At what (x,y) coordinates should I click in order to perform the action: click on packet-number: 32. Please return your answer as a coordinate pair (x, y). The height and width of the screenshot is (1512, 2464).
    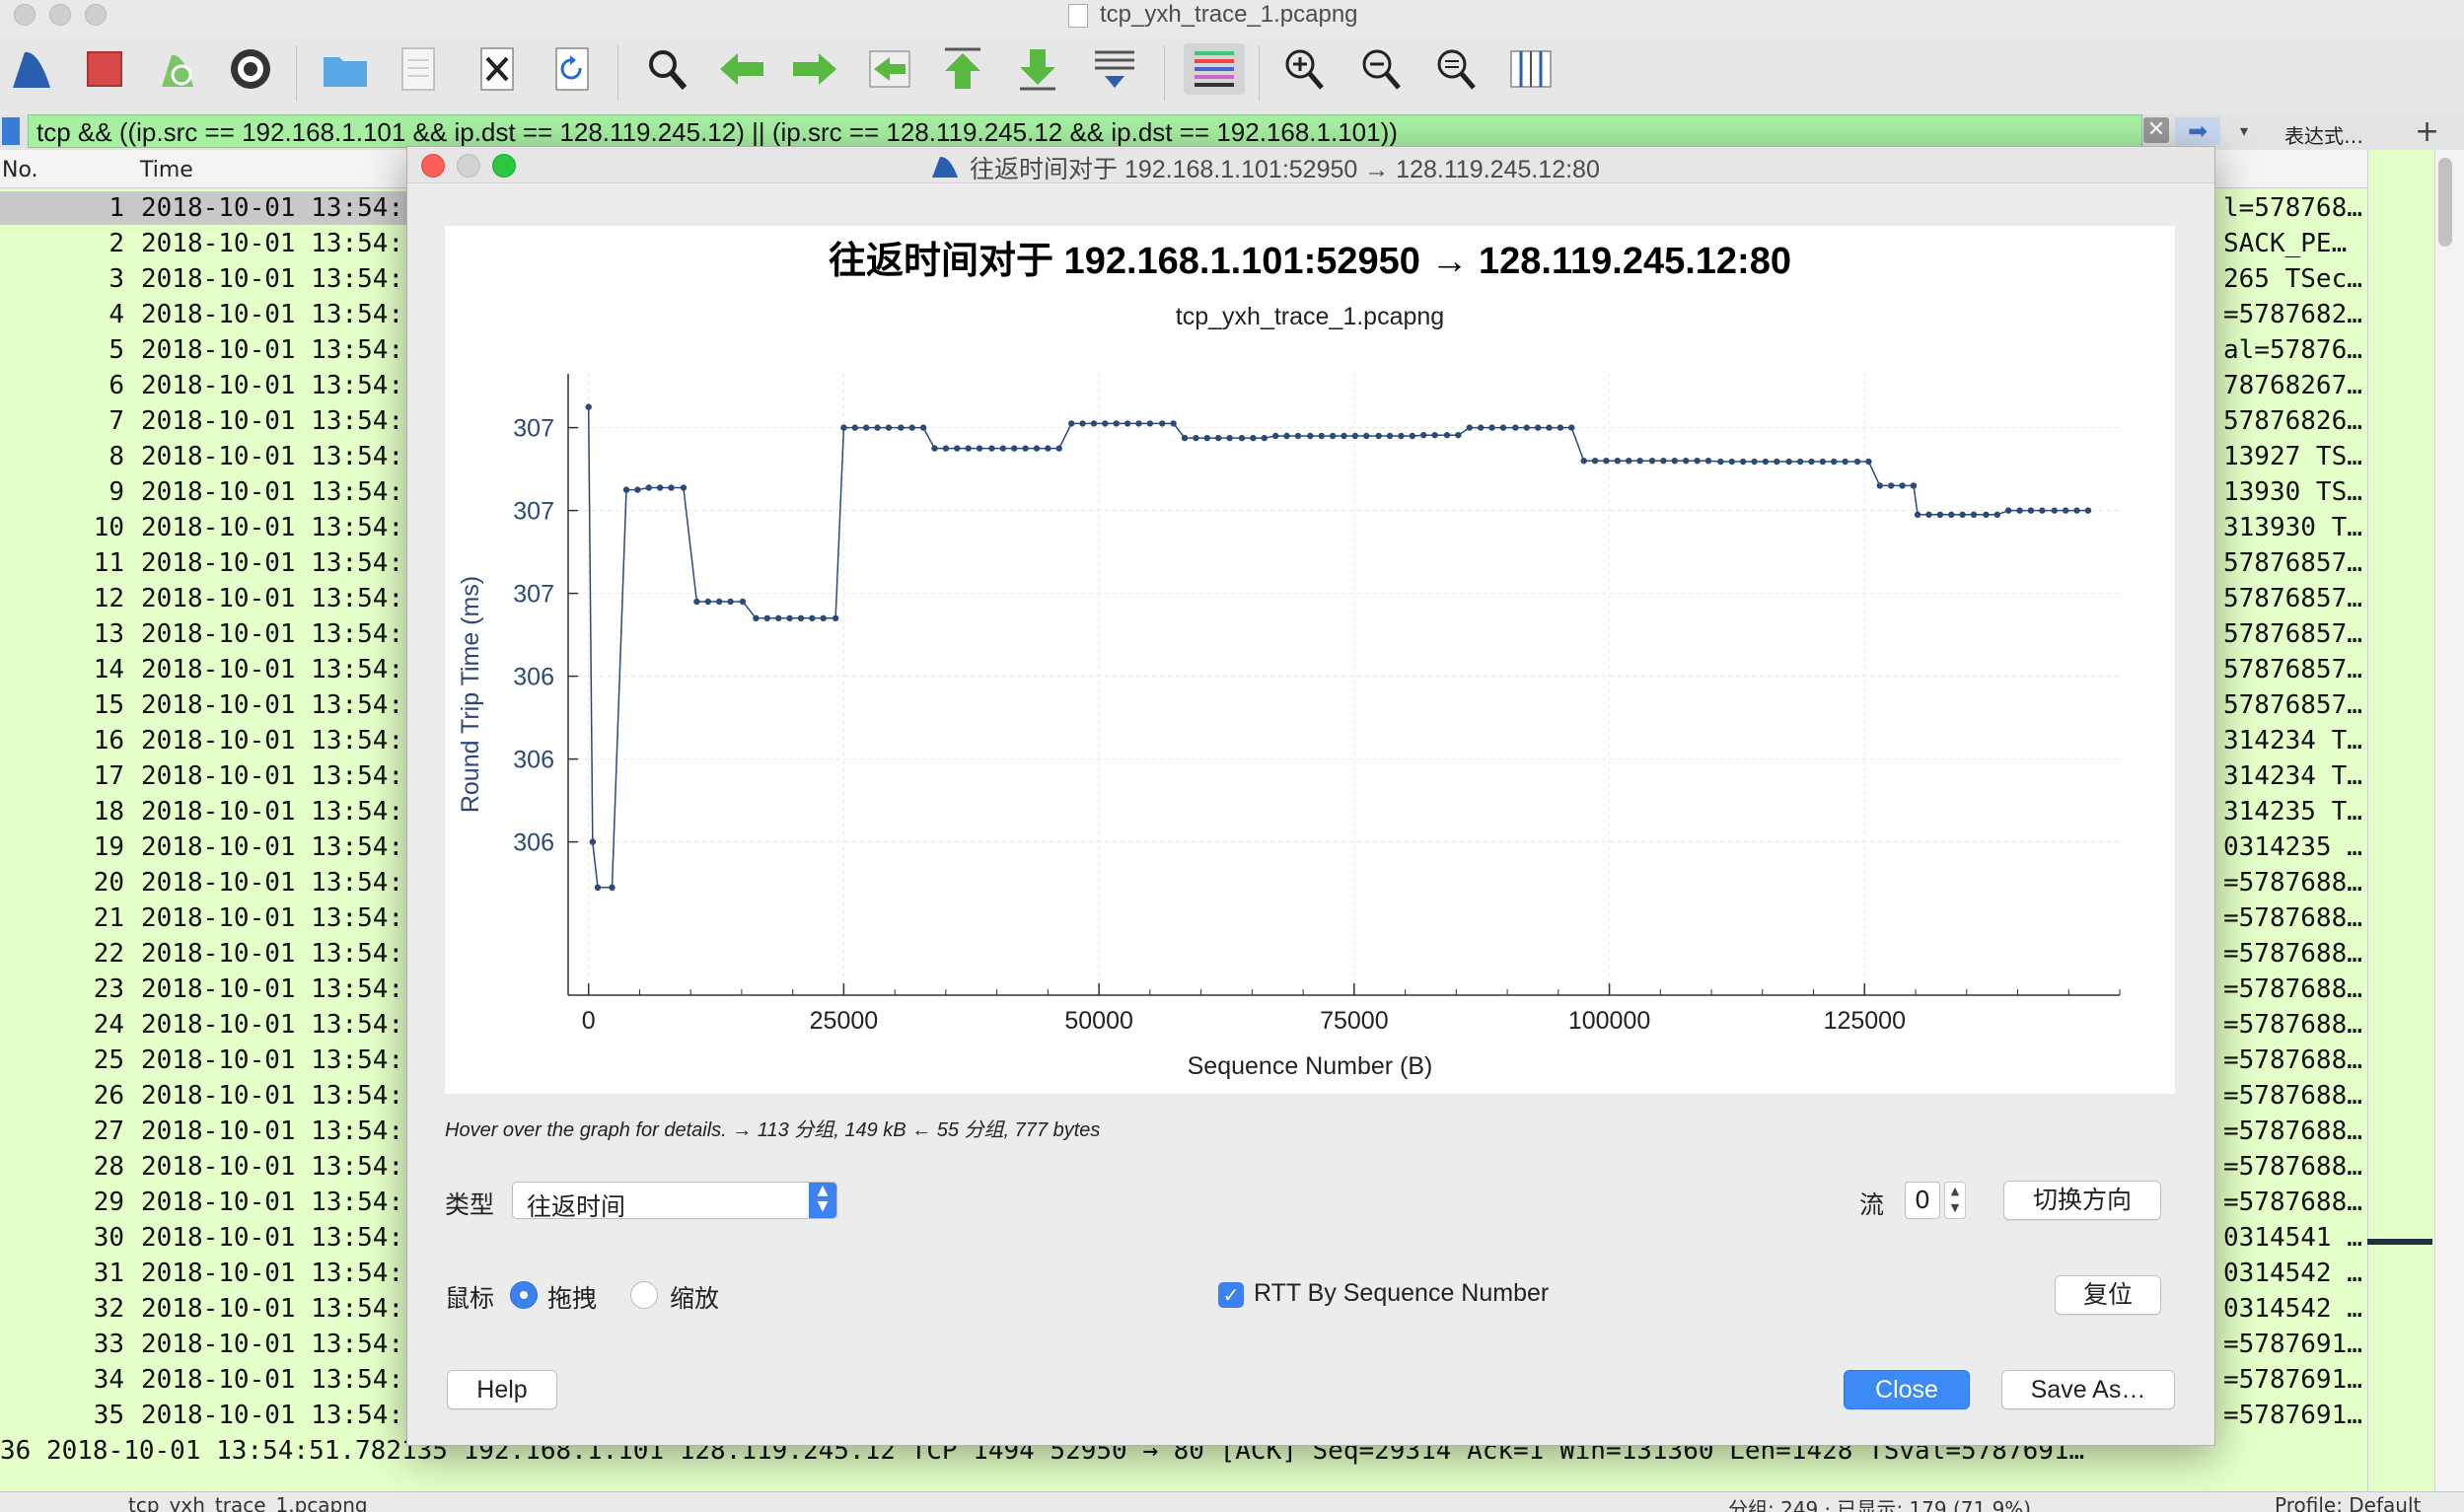
    Looking at the image, I should click on (108, 1309).